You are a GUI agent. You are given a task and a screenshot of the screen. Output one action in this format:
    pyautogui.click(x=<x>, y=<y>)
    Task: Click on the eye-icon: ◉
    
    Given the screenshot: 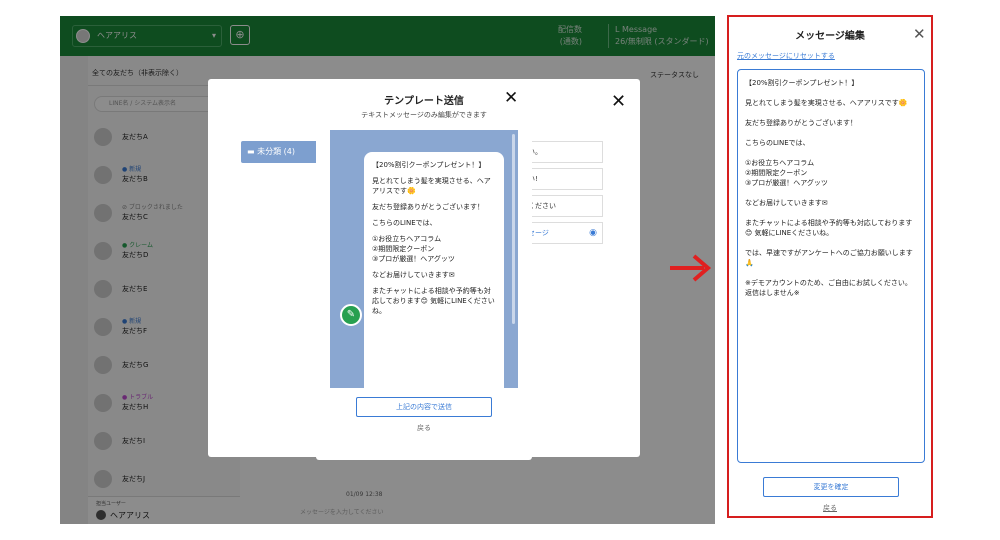 What is the action you would take?
    pyautogui.click(x=593, y=233)
    